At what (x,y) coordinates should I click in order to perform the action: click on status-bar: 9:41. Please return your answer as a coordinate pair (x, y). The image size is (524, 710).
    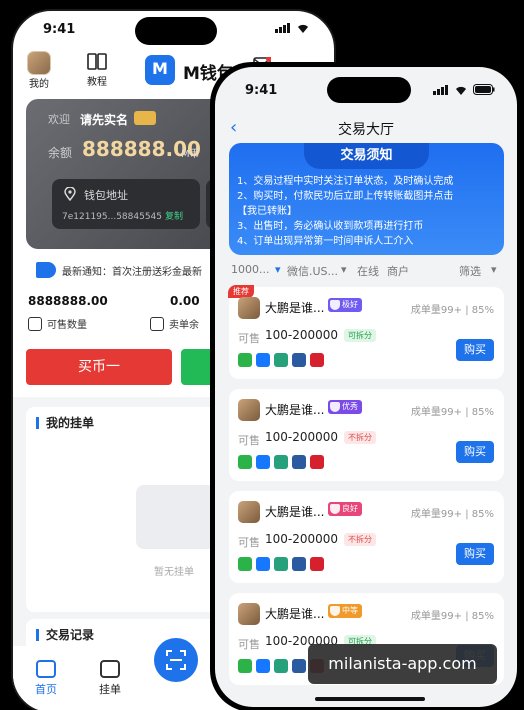
    Looking at the image, I should click on (173, 30).